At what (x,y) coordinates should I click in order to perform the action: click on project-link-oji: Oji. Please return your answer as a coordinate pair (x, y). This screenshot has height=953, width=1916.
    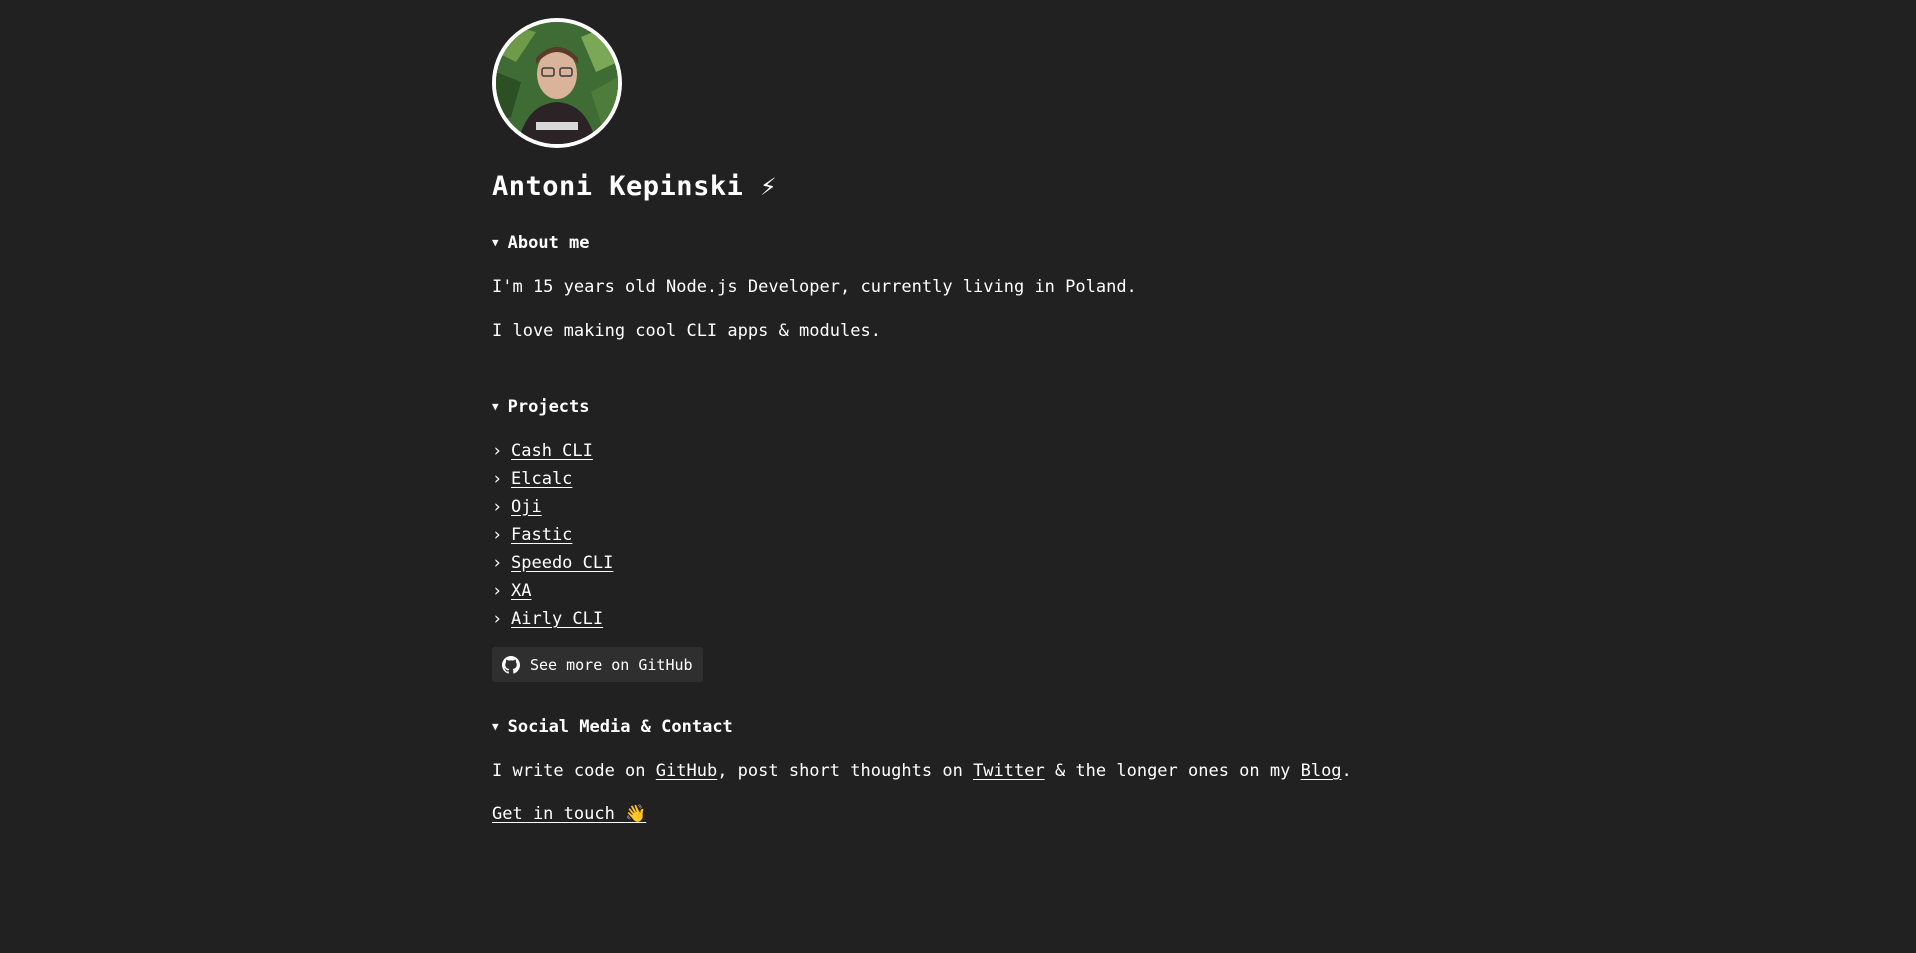
    Looking at the image, I should click on (526, 507).